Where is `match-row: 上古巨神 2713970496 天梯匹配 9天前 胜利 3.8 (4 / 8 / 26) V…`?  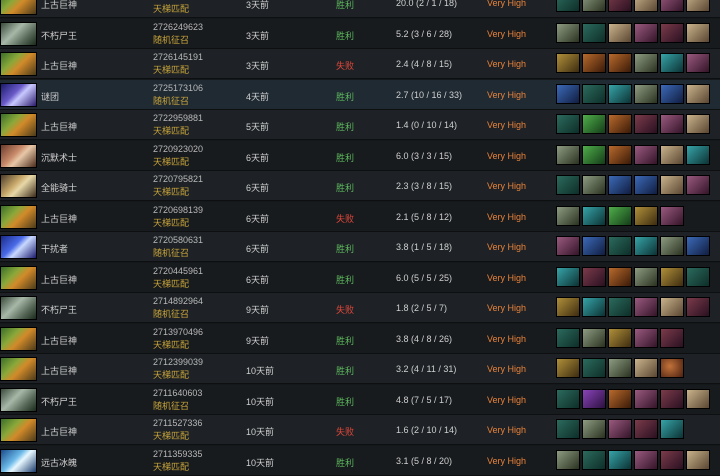 match-row: 上古巨神 2713970496 天梯匹配 9天前 胜利 3.8 (4 / 8 / 26) V… is located at coordinates (360, 338).